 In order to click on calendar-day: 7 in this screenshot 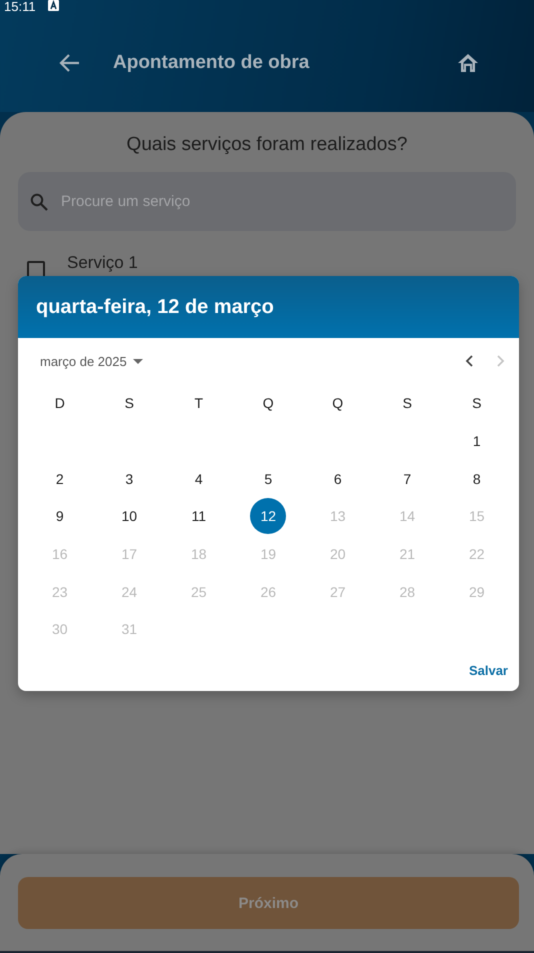, I will do `click(407, 478)`.